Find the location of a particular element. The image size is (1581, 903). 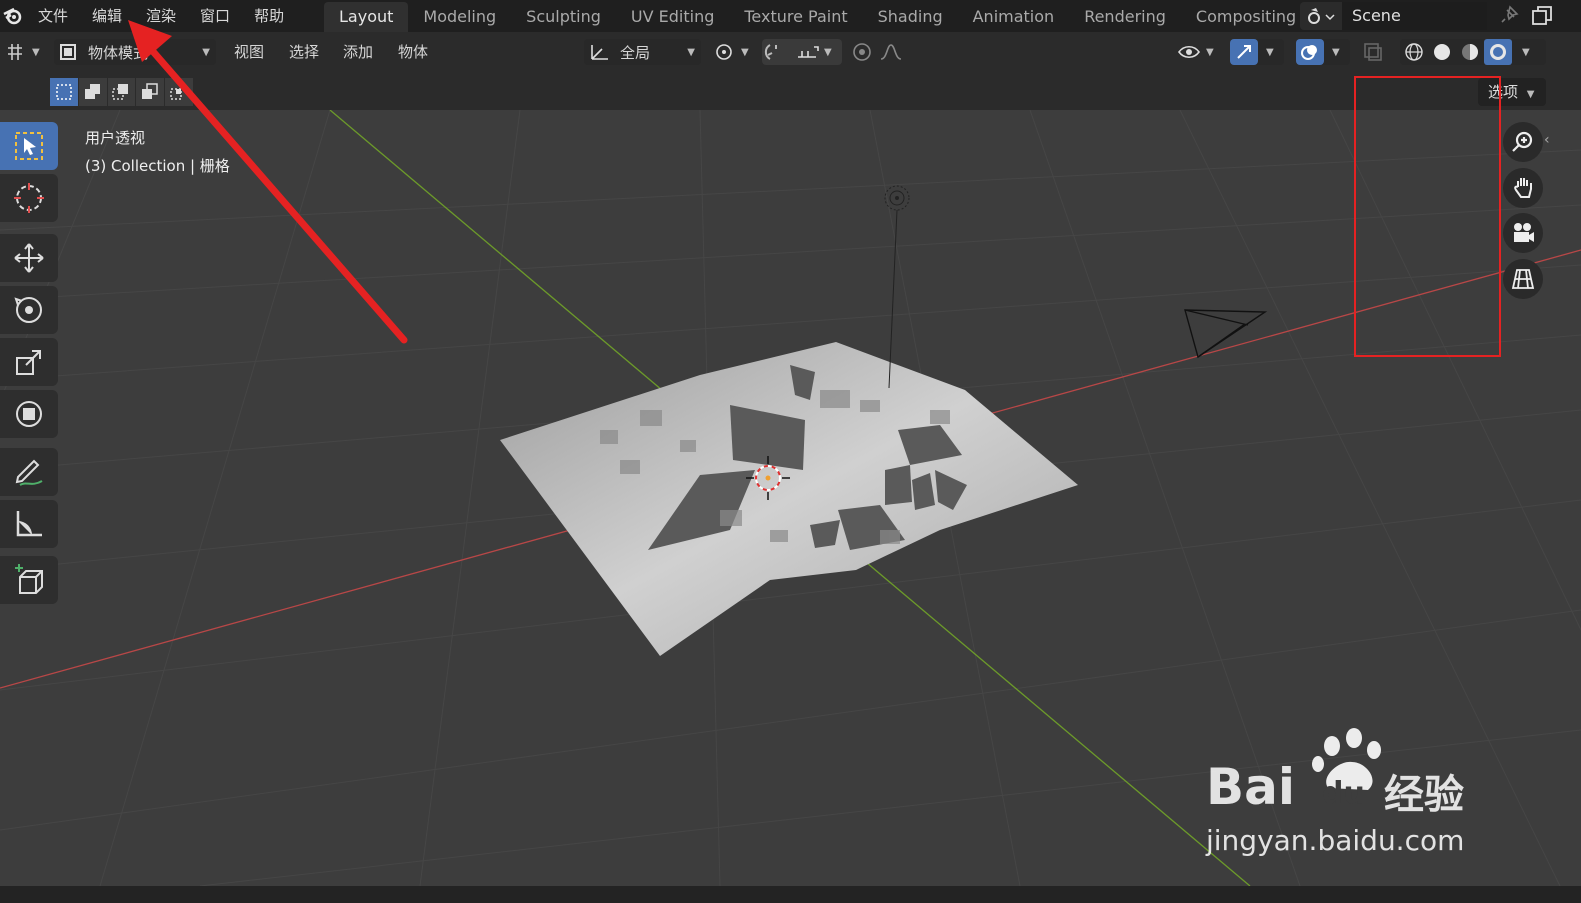

watermark-brand: Bai is located at coordinates (1250, 787).